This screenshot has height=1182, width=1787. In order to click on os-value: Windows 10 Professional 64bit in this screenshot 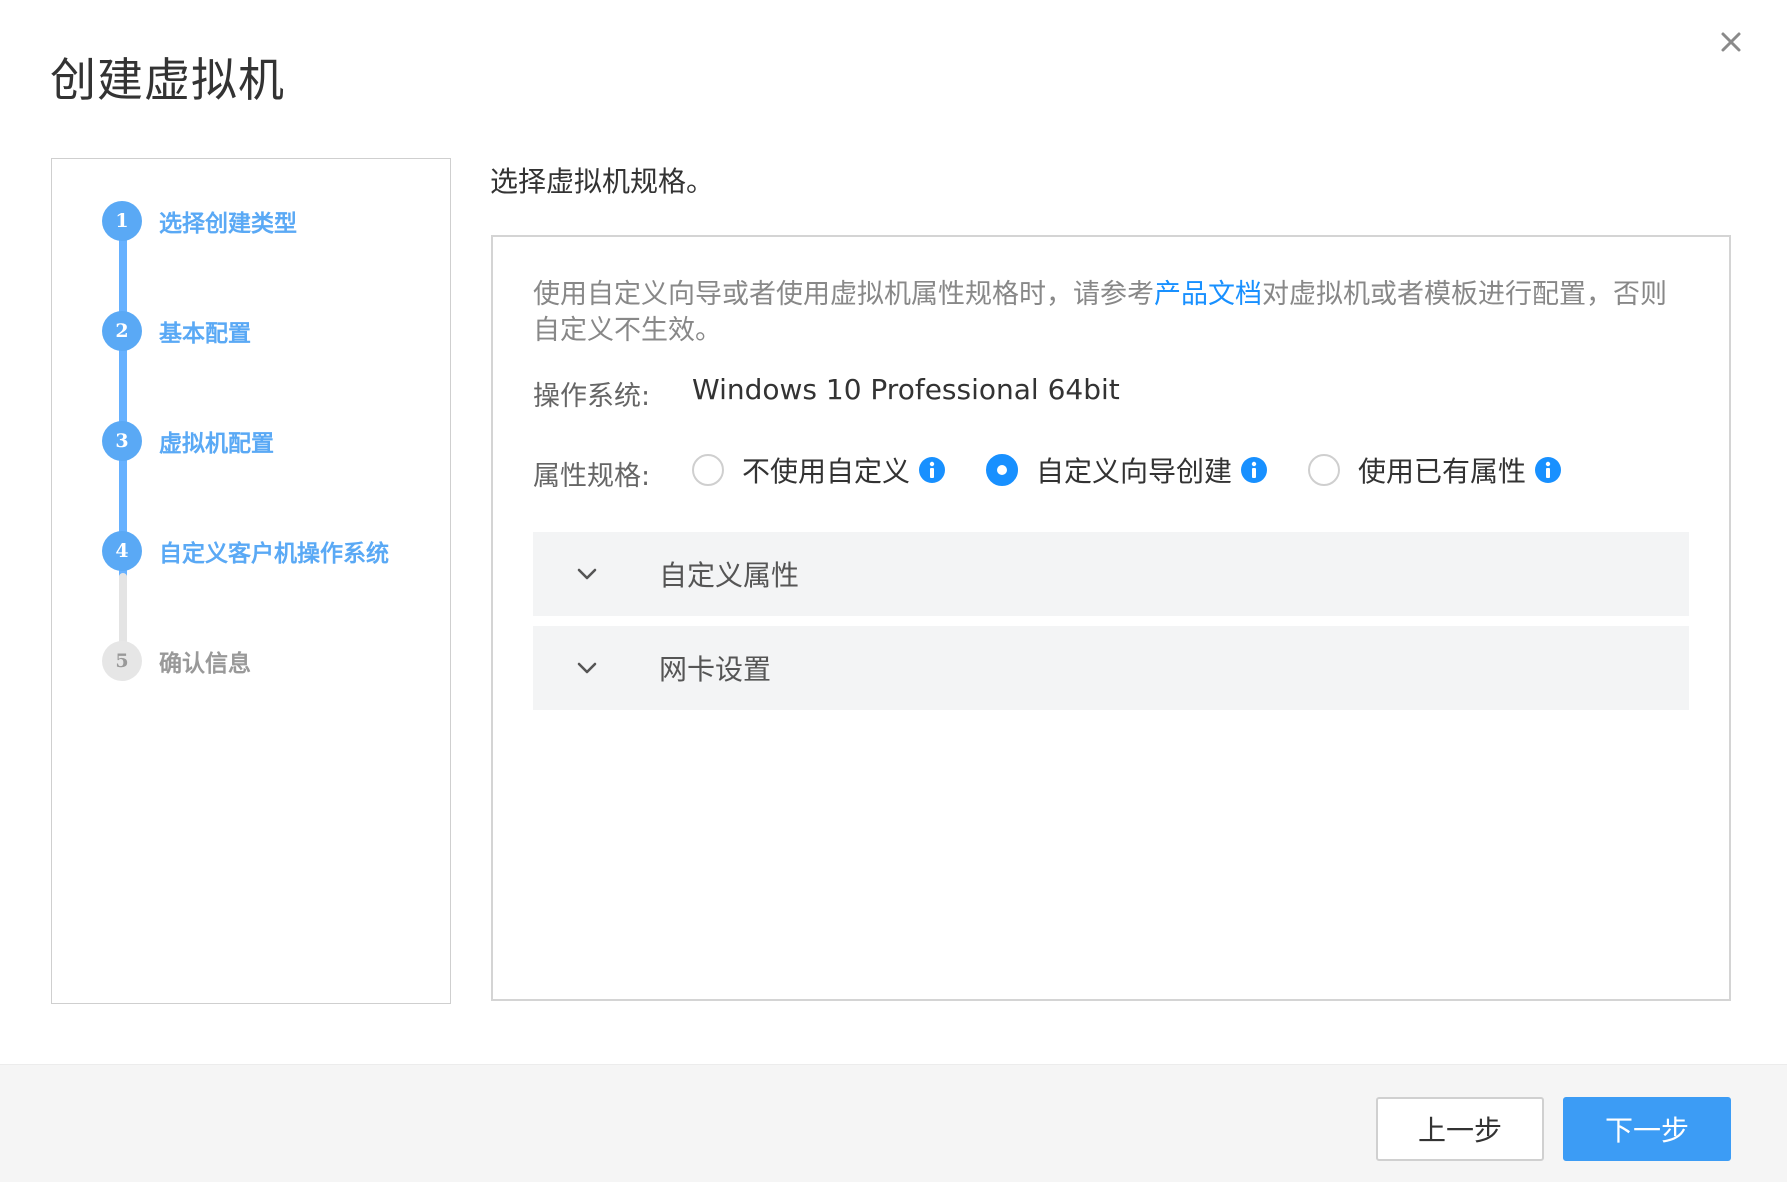, I will do `click(906, 389)`.